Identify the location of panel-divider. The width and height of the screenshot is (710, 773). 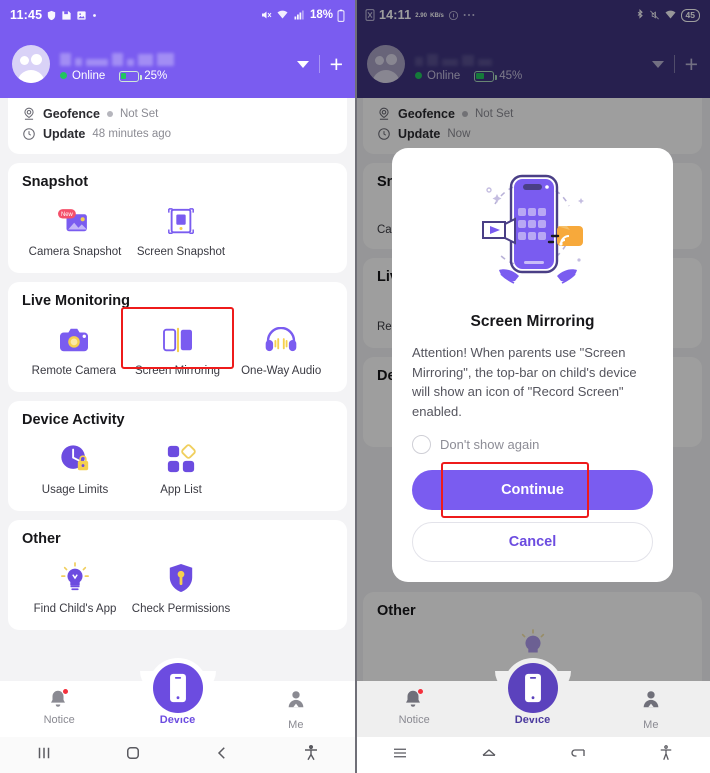
(356, 386).